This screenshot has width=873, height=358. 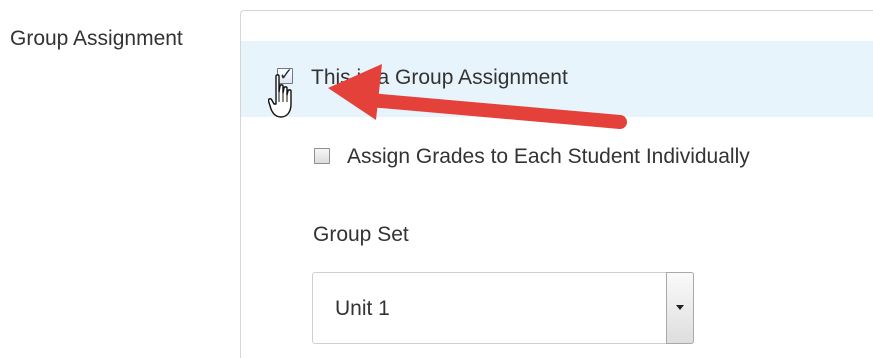 I want to click on group-set-dropdown-button, so click(x=680, y=308).